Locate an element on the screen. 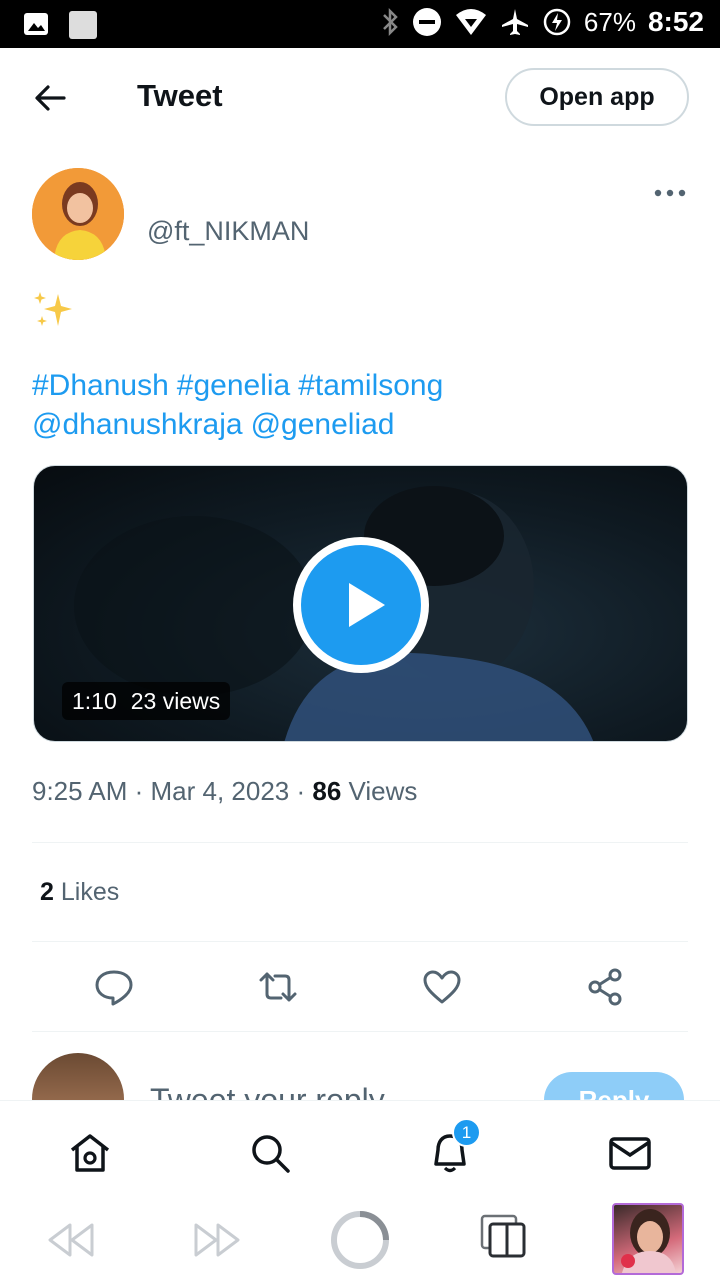 This screenshot has height=1280, width=720. mention-link: @dhanushkraja is located at coordinates (137, 424).